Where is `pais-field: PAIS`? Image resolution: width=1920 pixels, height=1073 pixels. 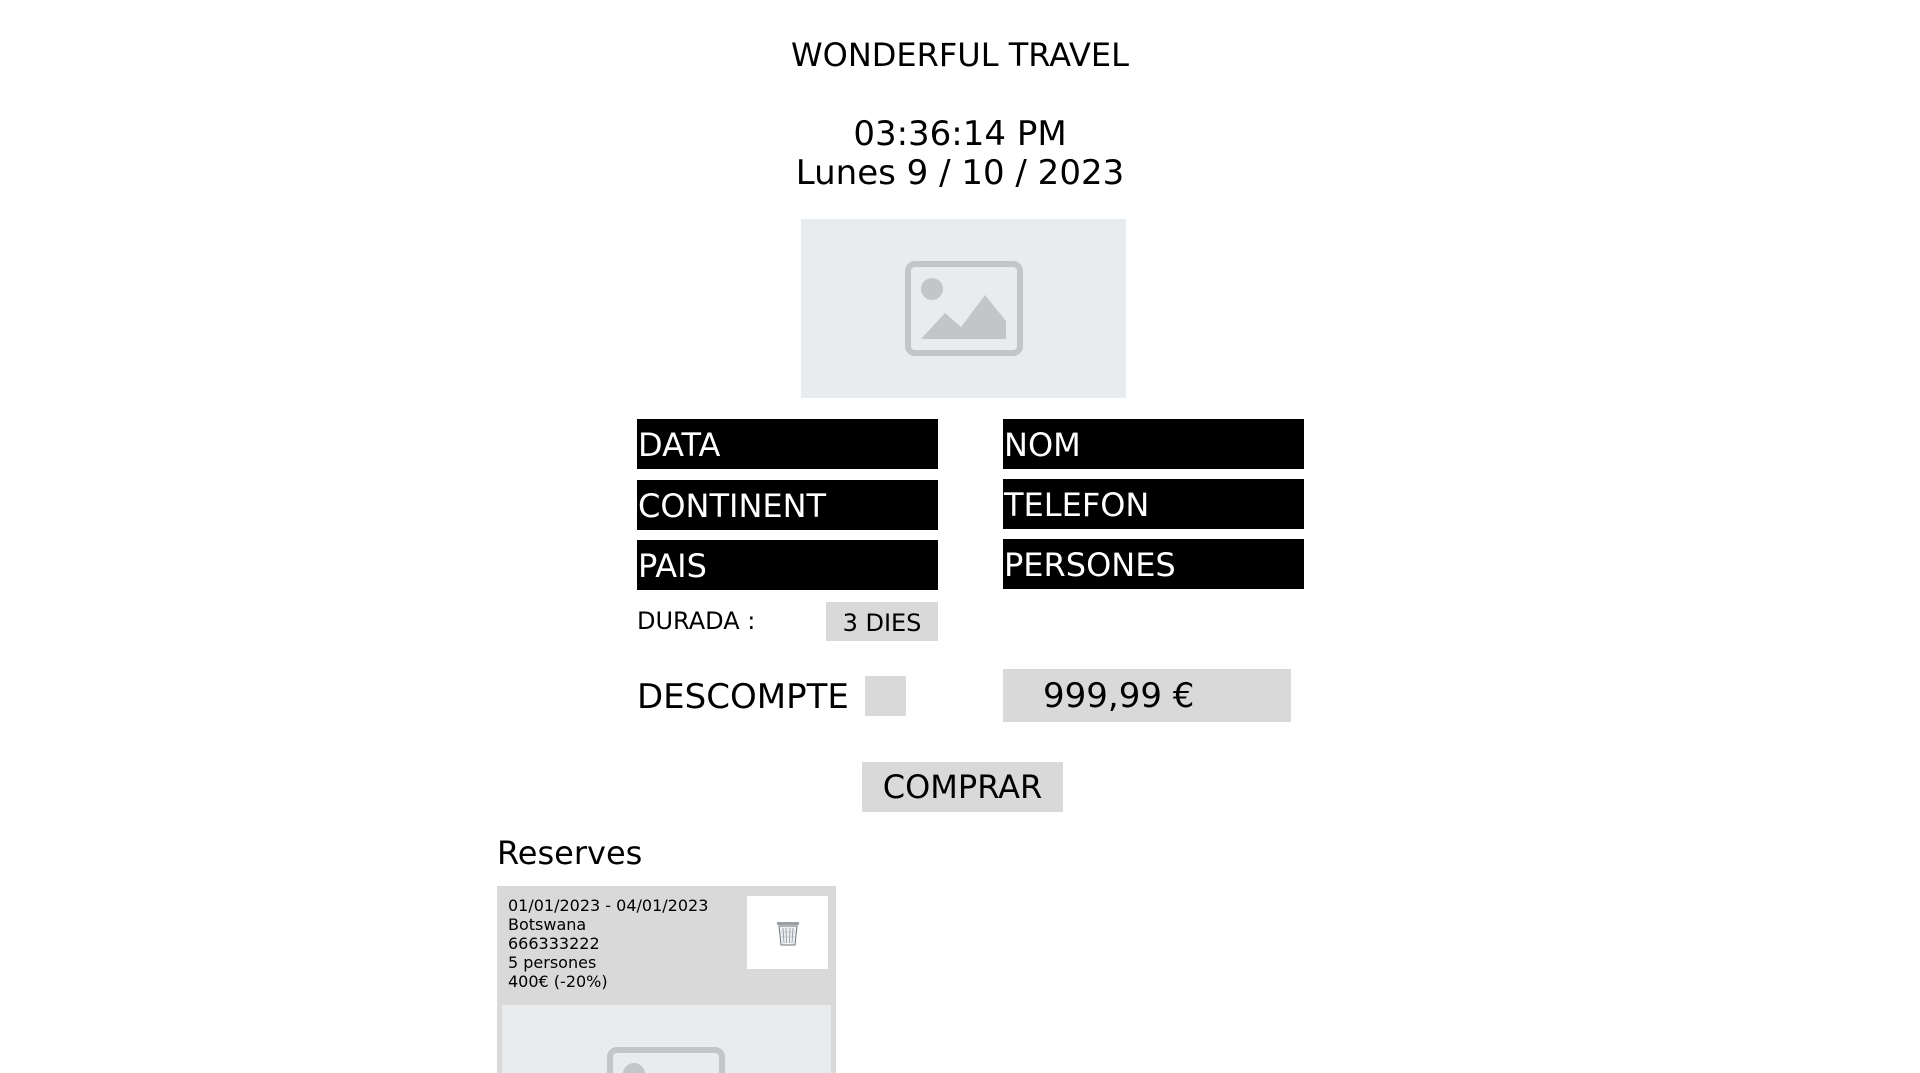
pais-field: PAIS is located at coordinates (787, 565).